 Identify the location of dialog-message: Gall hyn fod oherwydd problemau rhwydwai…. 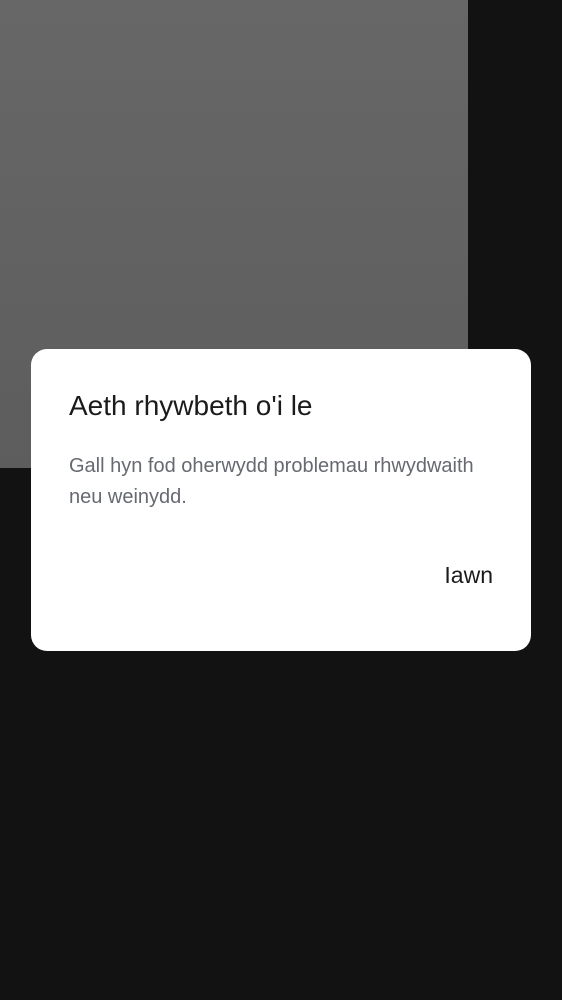
(271, 481).